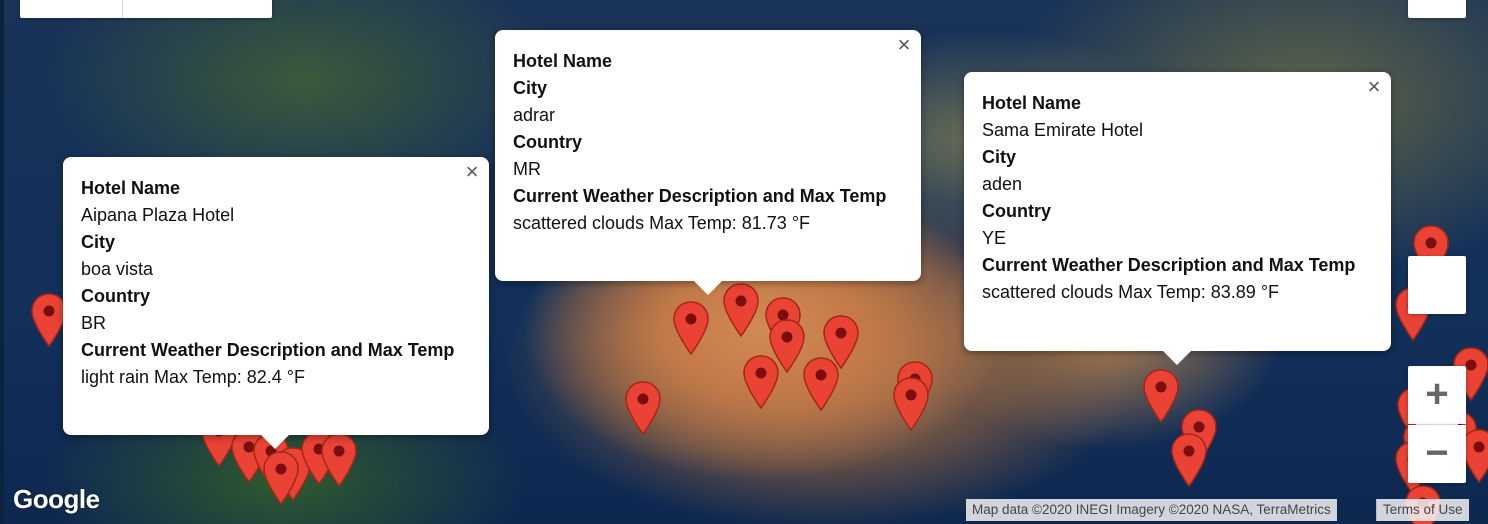 The image size is (1488, 524). I want to click on zoom-in-button: +, so click(1437, 395).